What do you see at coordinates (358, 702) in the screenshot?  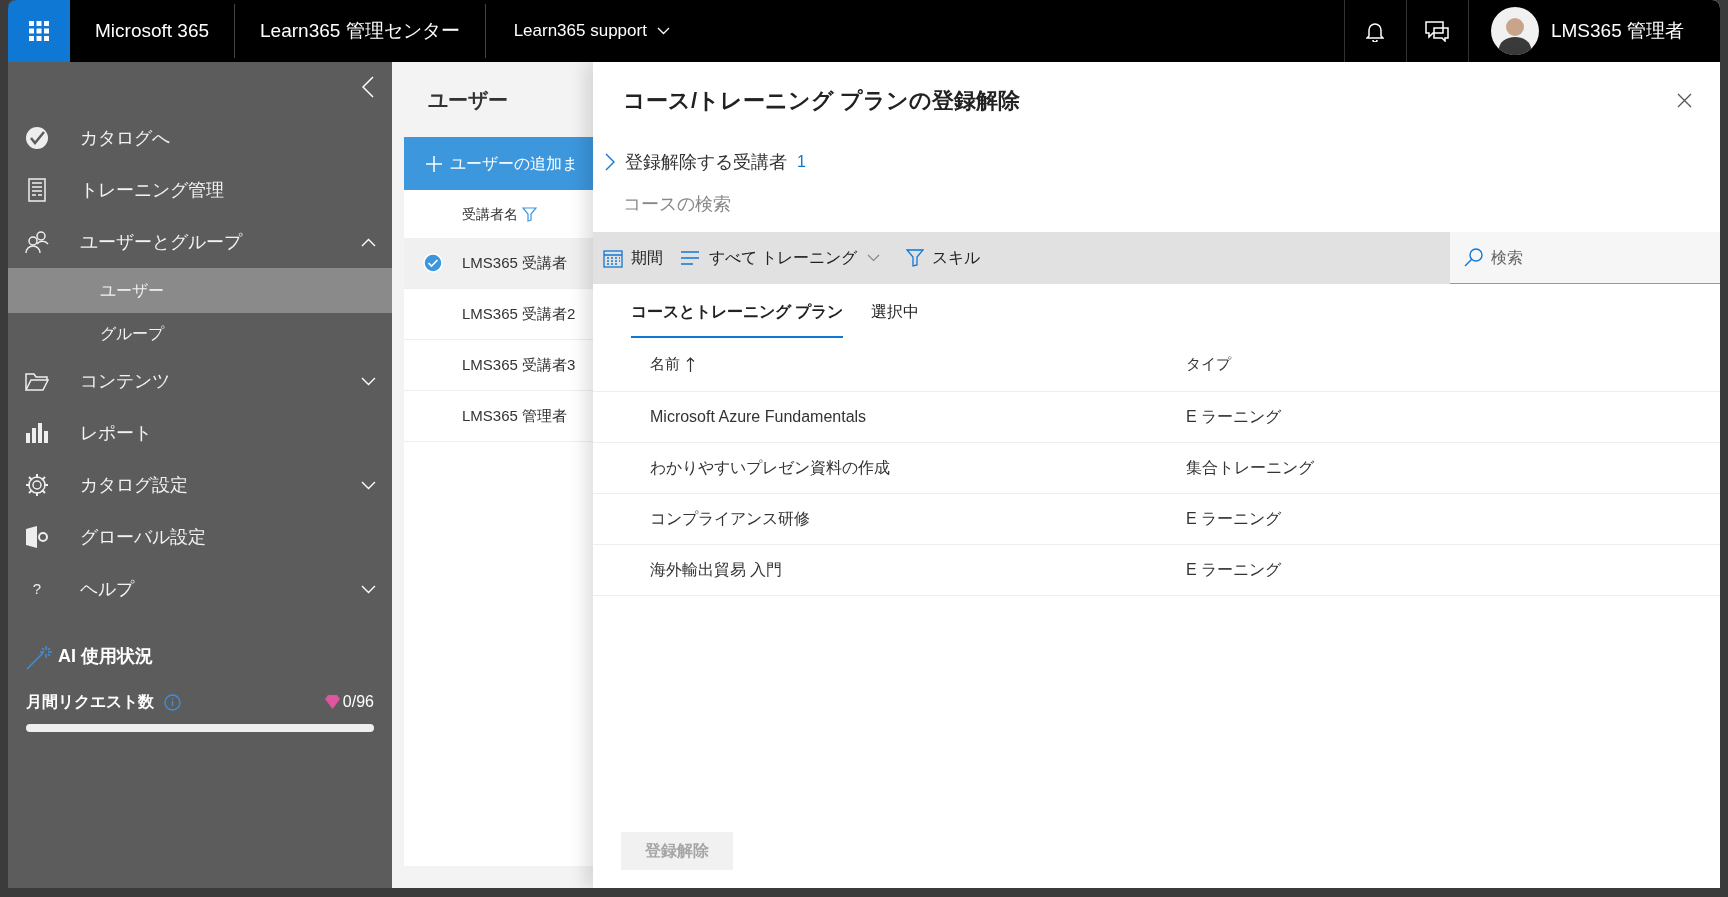 I see `request-count: 0/96` at bounding box center [358, 702].